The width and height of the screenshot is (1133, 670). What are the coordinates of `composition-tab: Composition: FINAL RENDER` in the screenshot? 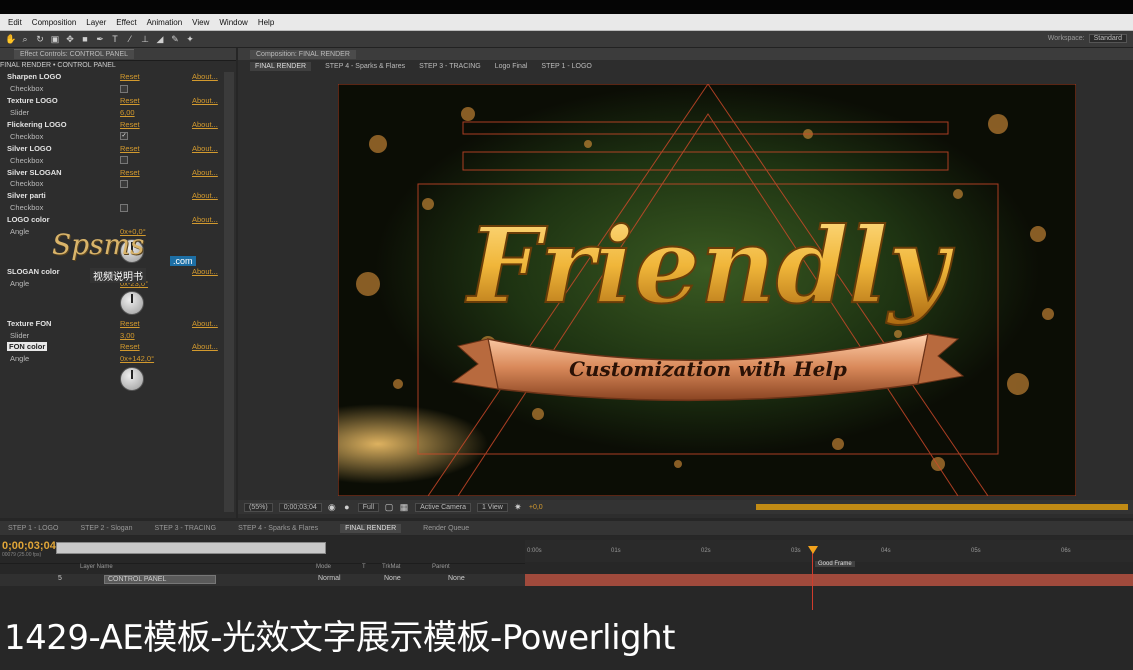 It's located at (303, 54).